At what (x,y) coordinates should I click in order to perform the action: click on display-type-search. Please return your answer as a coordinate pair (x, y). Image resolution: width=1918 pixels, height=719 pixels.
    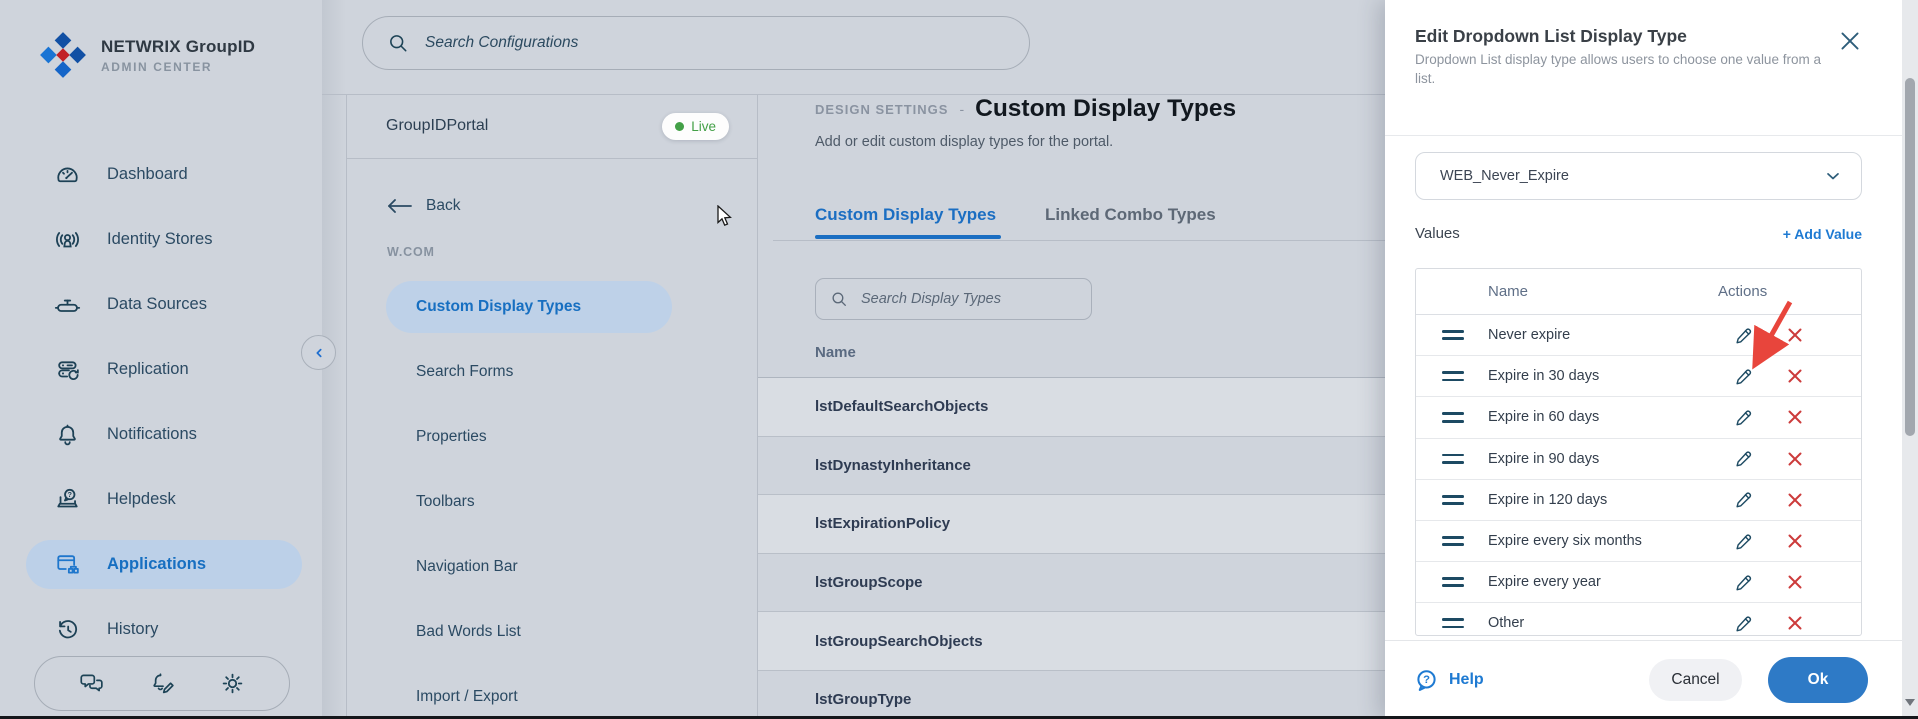
    Looking at the image, I should click on (953, 299).